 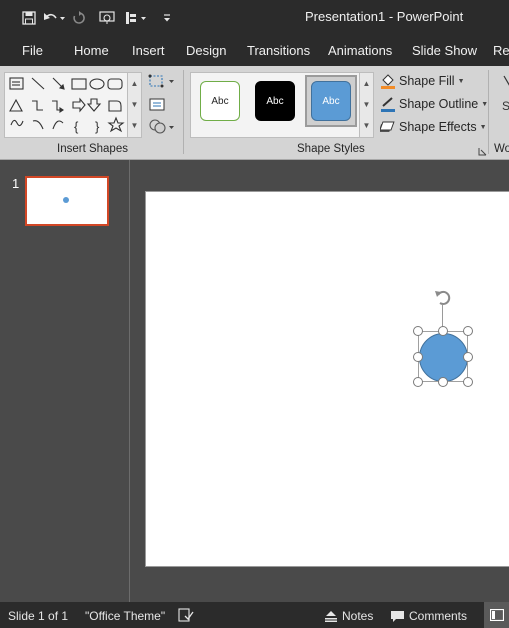 I want to click on resize-handle-nw, so click(x=418, y=331).